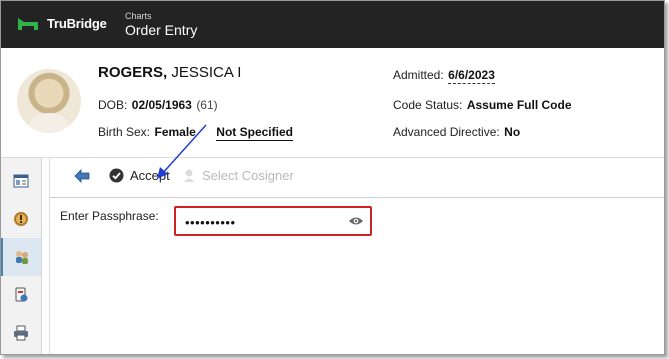 The height and width of the screenshot is (359, 669). Describe the element at coordinates (109, 216) in the screenshot. I see `passphrase-label: Enter Passphrase:` at that location.